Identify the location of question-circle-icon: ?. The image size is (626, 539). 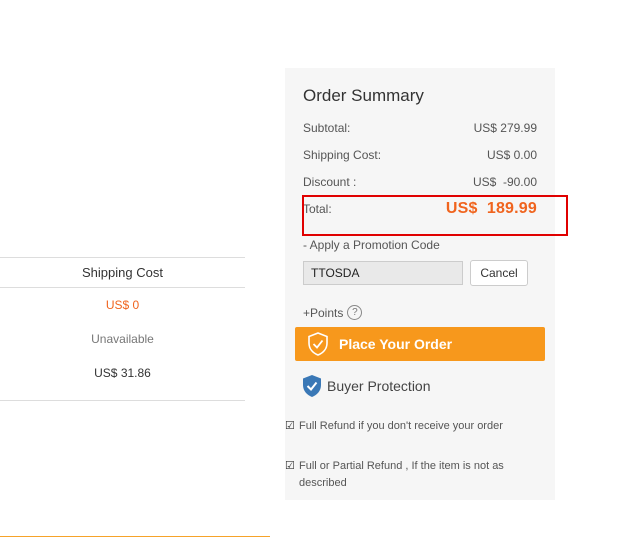
(355, 312).